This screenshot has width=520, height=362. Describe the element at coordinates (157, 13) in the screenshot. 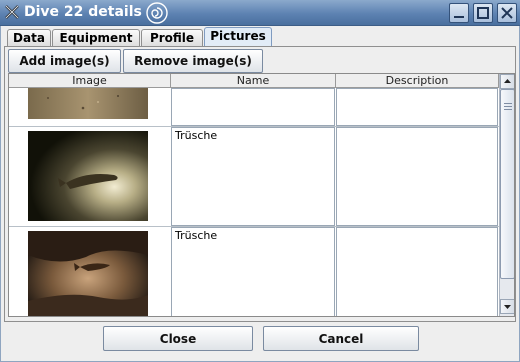

I see `spiral-logo-icon` at that location.